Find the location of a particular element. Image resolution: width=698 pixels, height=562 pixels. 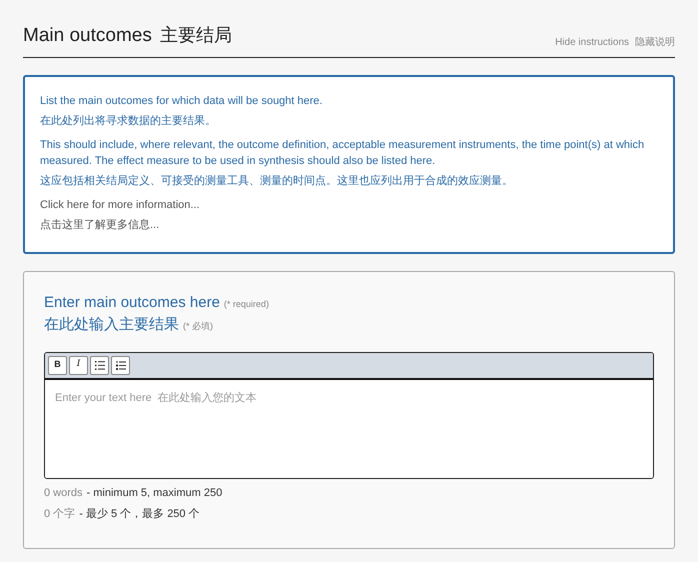

bullet-list-button is located at coordinates (99, 365).